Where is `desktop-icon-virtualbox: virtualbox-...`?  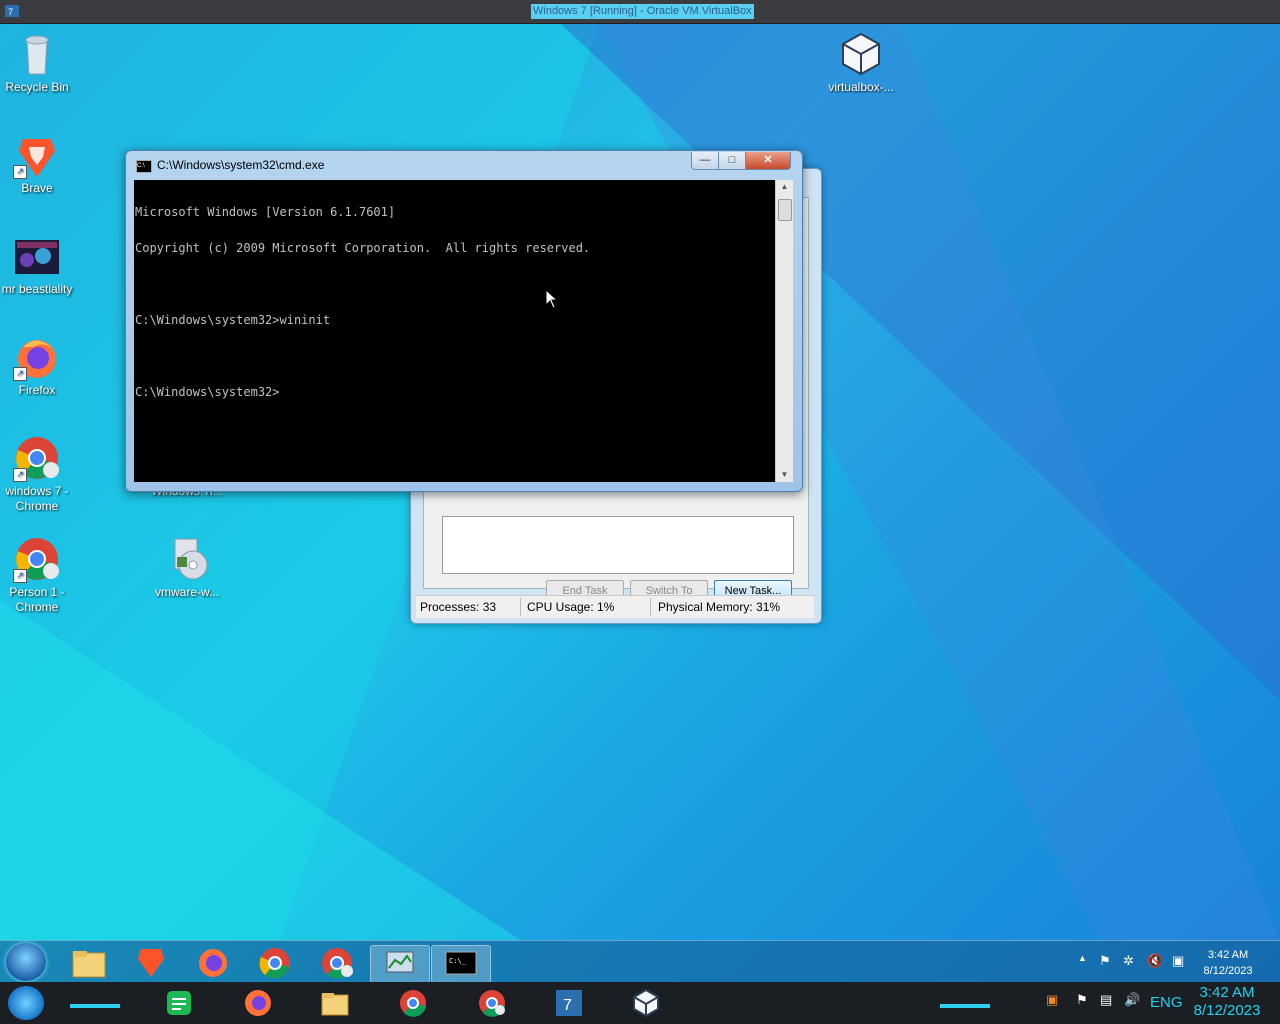 desktop-icon-virtualbox: virtualbox-... is located at coordinates (861, 62).